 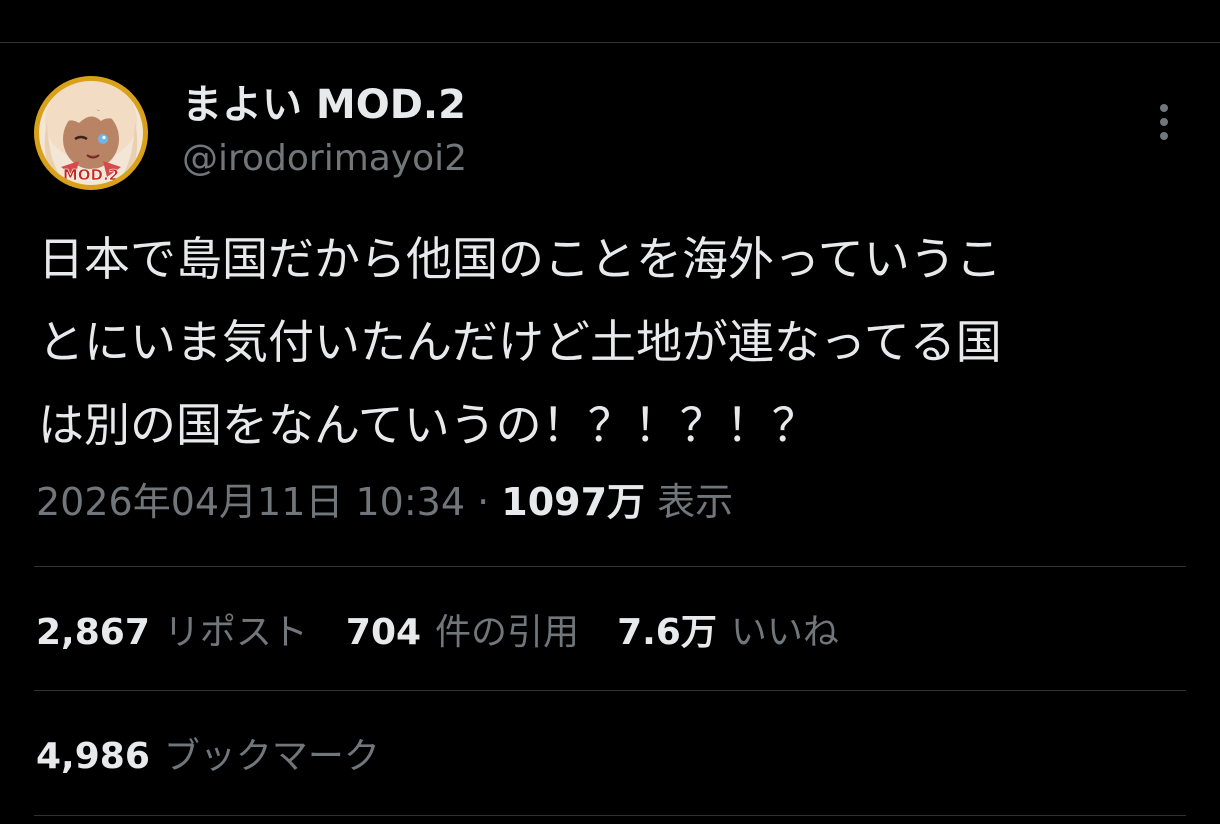 I want to click on engagement-stats: 2,867 リポスト 704 件の引用 7.6万 いいね, so click(x=456, y=633).